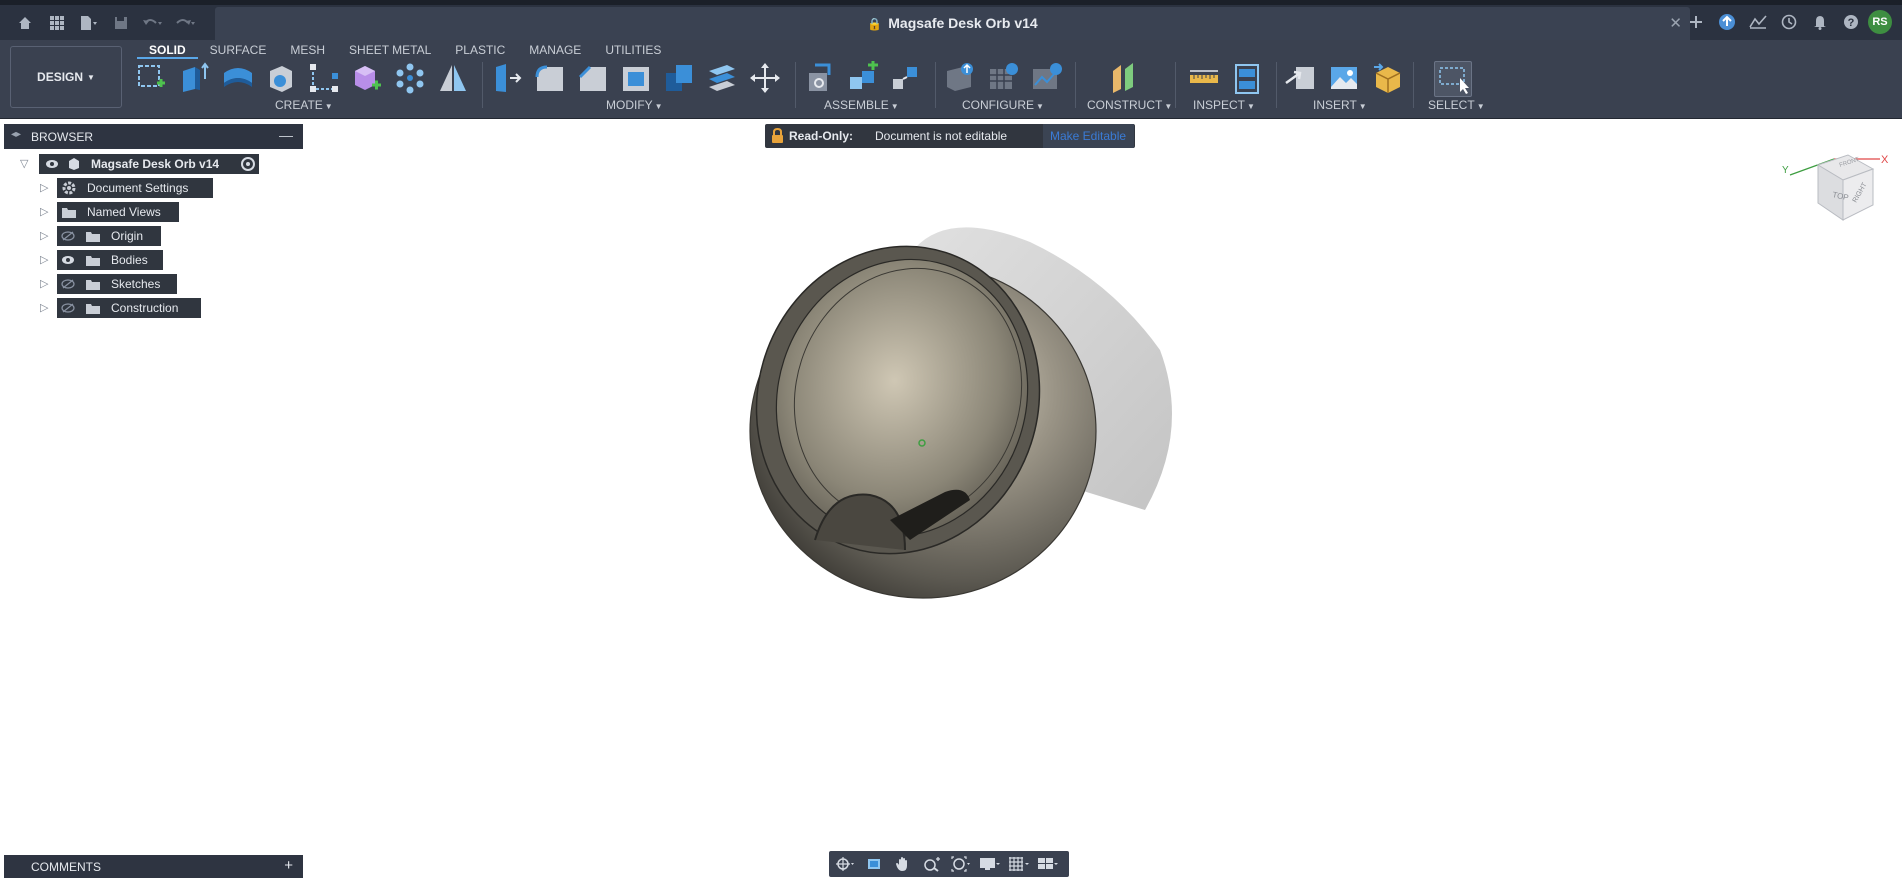  I want to click on as-built-joint-icon, so click(906, 78).